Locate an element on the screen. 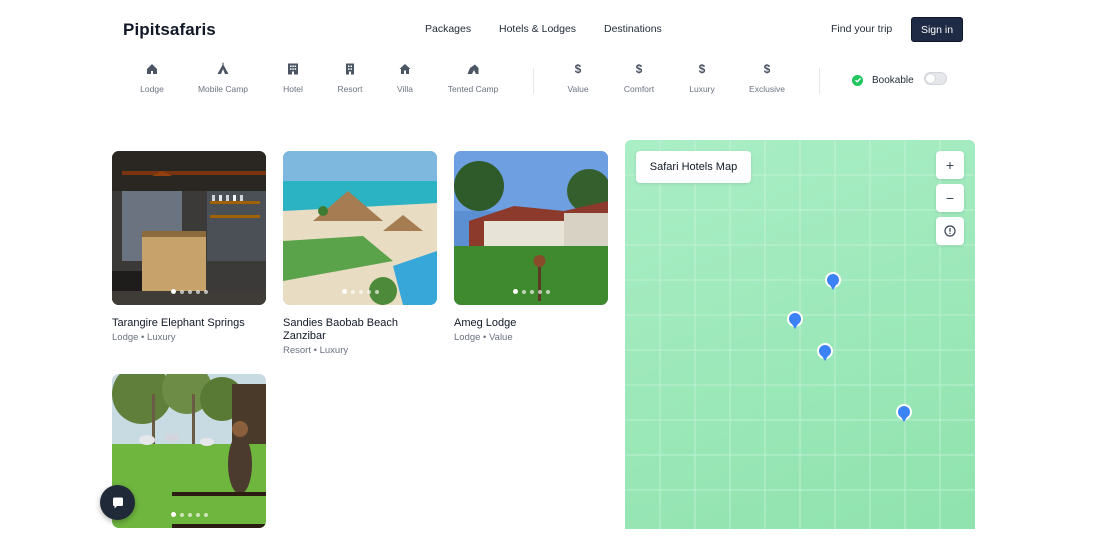 This screenshot has width=1100, height=550. filter-label: Luxury is located at coordinates (702, 89).